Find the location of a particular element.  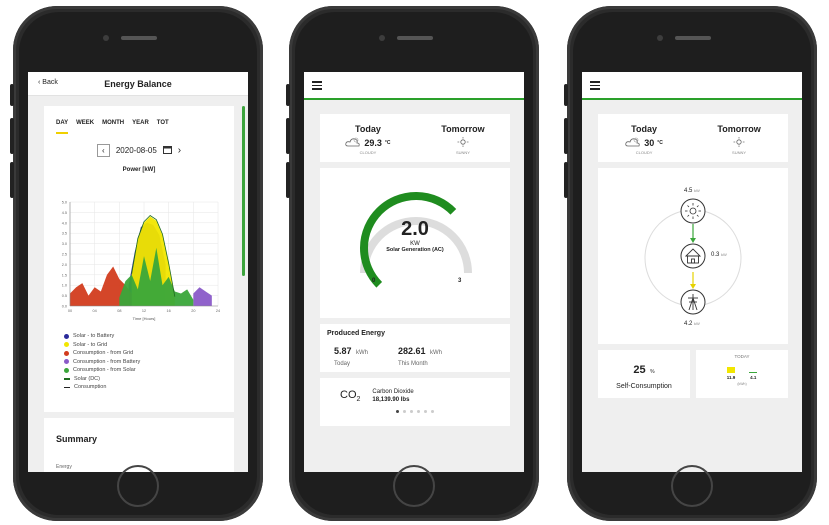

y-tick-label: 3.0 is located at coordinates (64, 244).